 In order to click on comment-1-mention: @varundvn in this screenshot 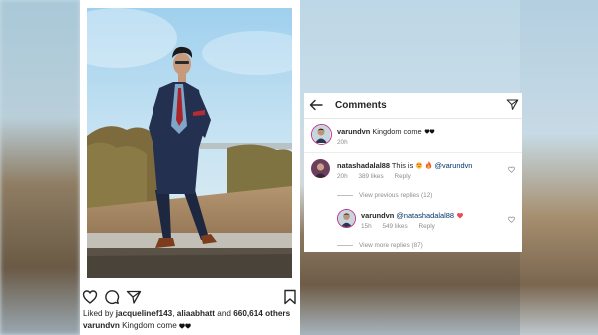, I will do `click(453, 165)`.